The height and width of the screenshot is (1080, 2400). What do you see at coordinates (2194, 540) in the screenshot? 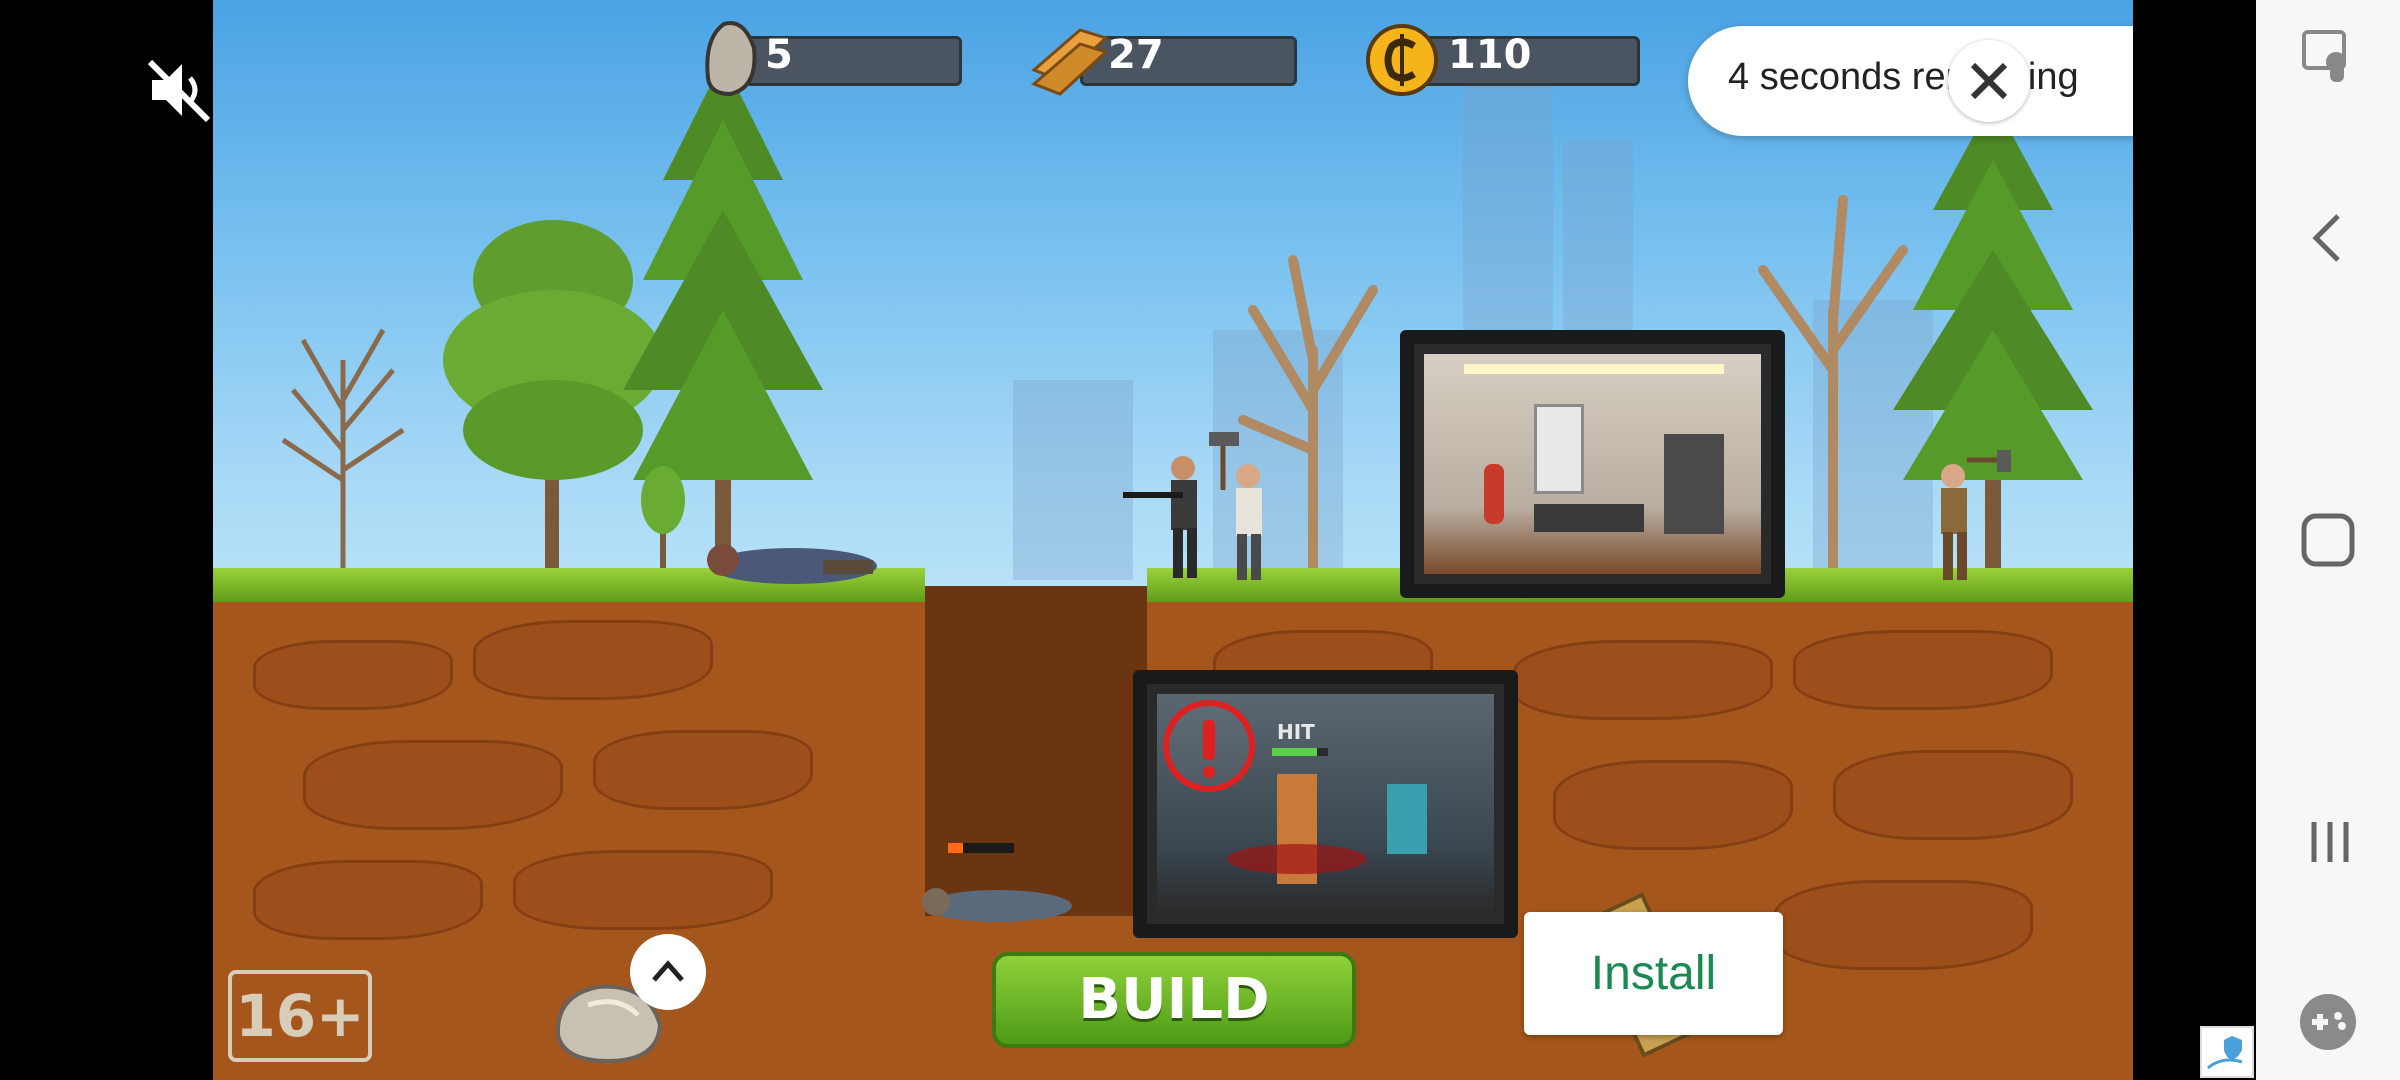
I see `letterbox-right` at bounding box center [2194, 540].